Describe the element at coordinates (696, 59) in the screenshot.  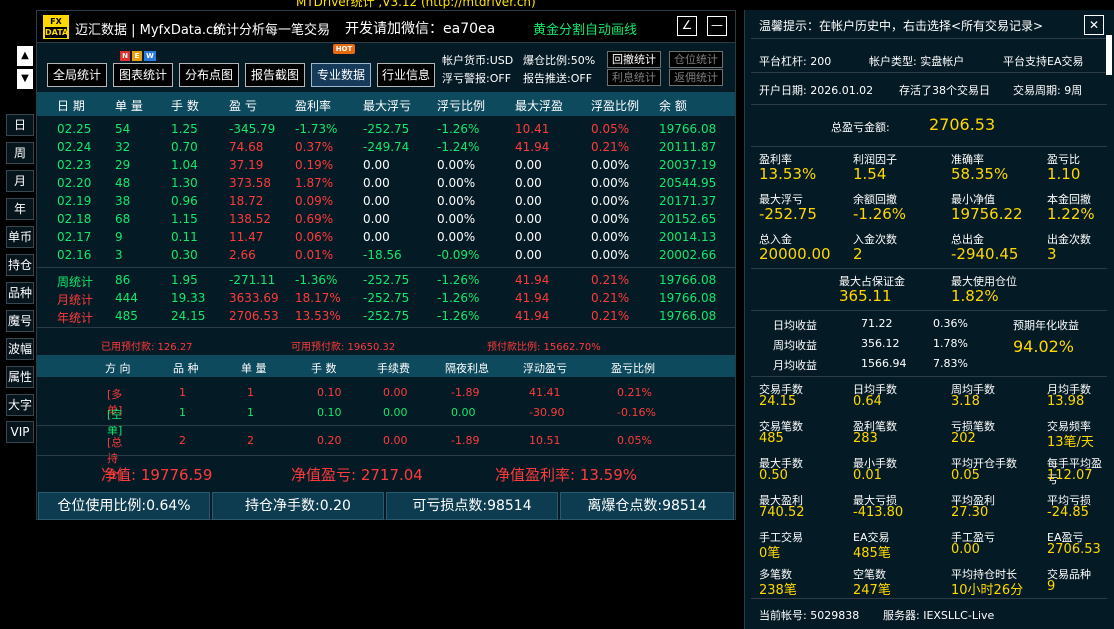
I see `position-stats-button: 仓位统计` at that location.